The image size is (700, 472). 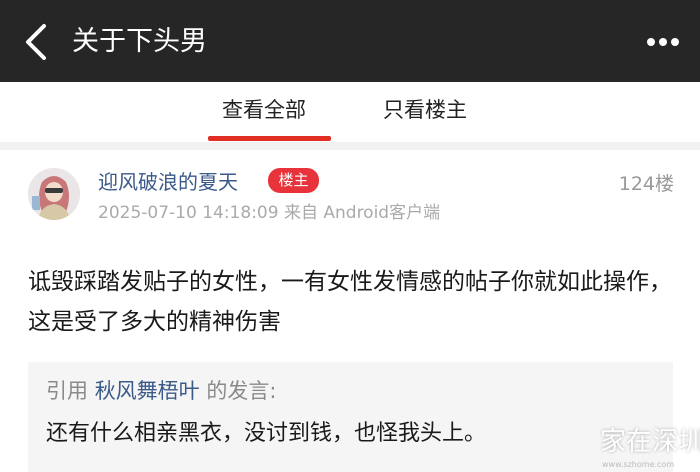 I want to click on post-timestamp: 2025-07-10 14:18:09, so click(x=188, y=213).